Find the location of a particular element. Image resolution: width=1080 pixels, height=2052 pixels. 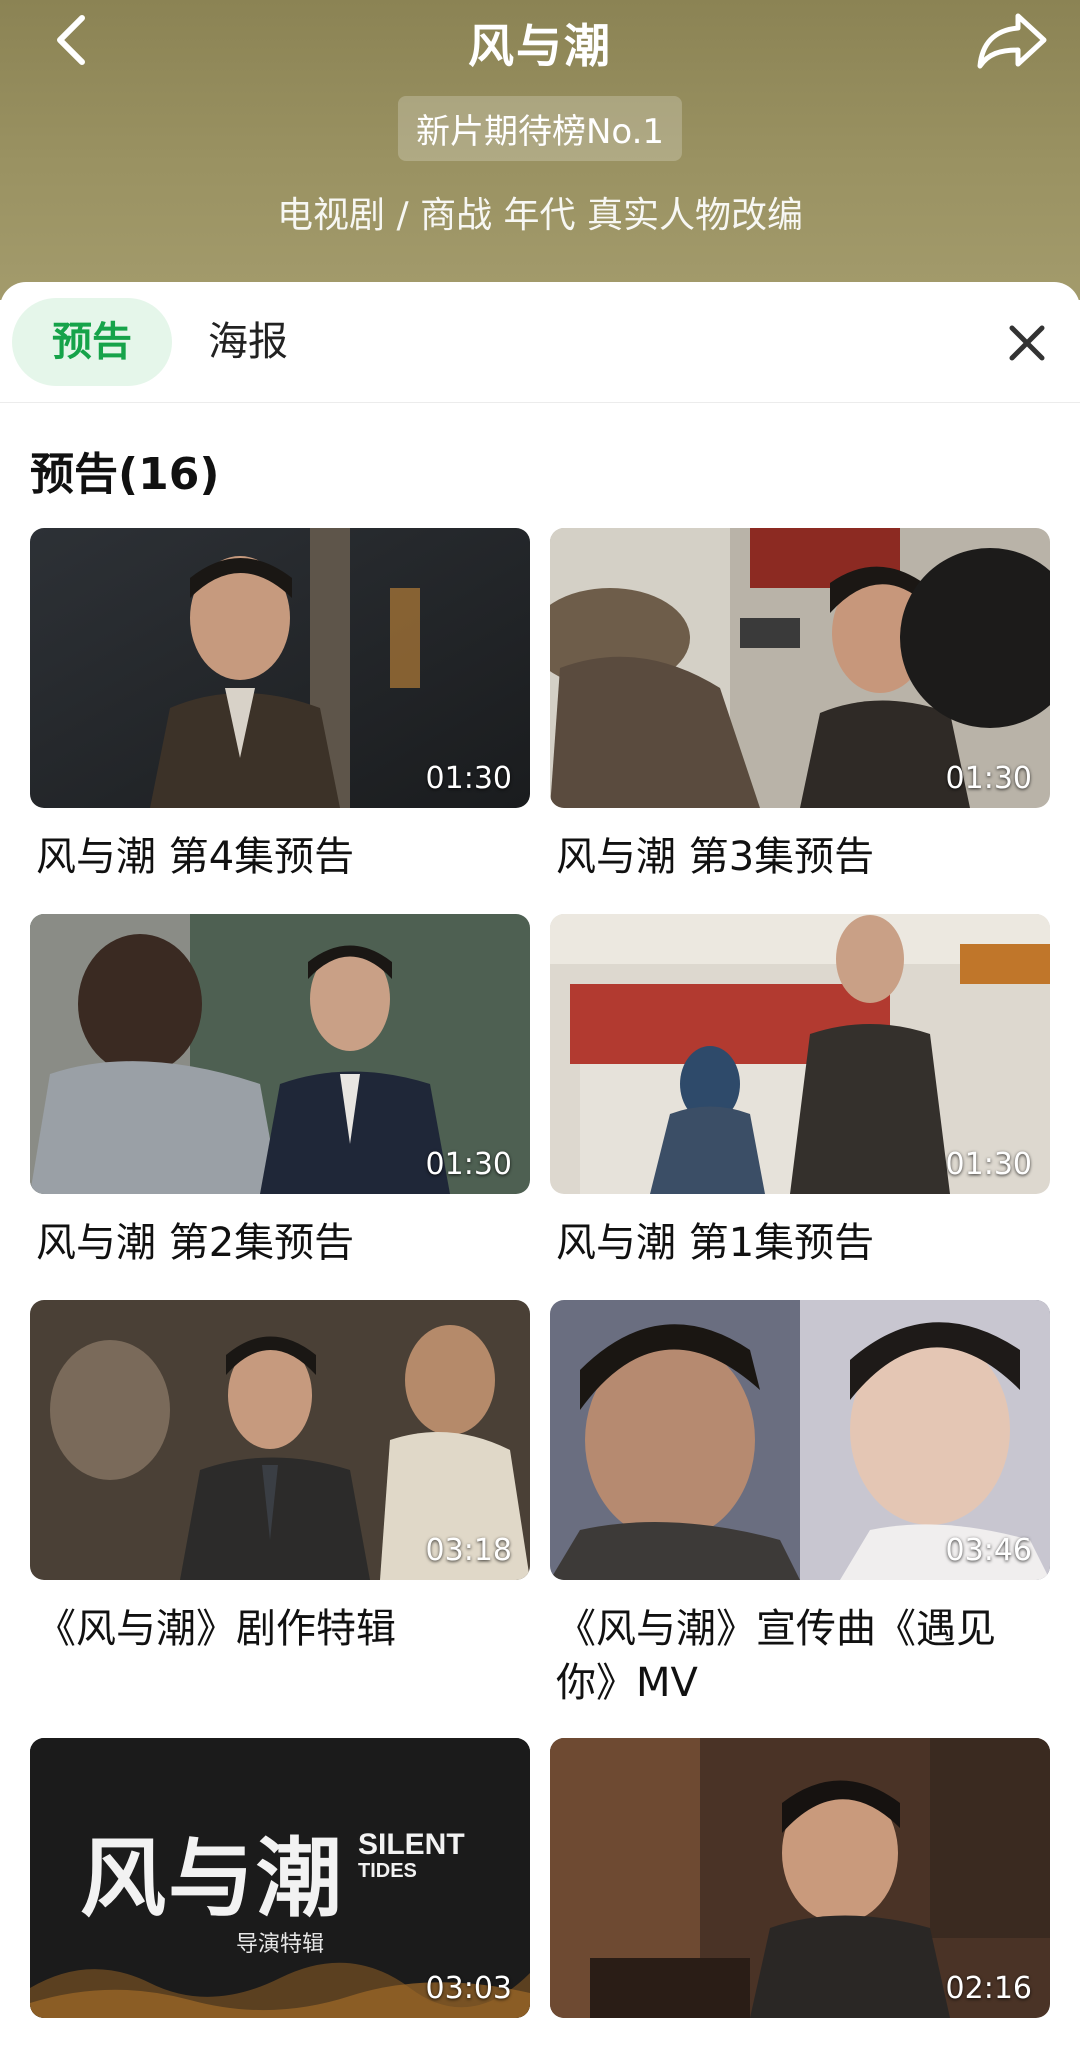

video-thumbnail: 02:16 is located at coordinates (800, 1878).